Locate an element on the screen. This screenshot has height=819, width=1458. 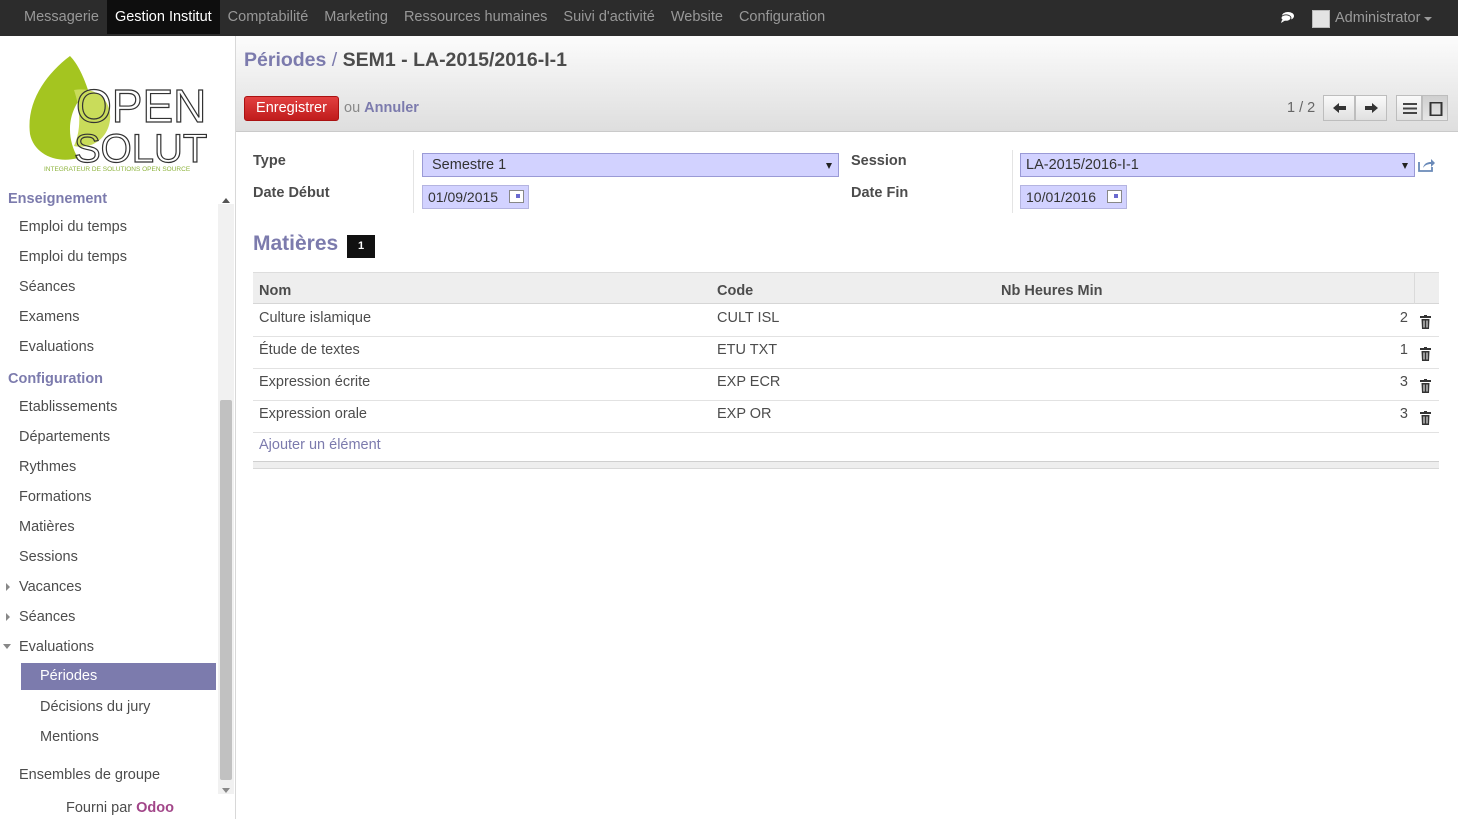
sidebar-item-rythmes: Rythmes is located at coordinates (47, 467).